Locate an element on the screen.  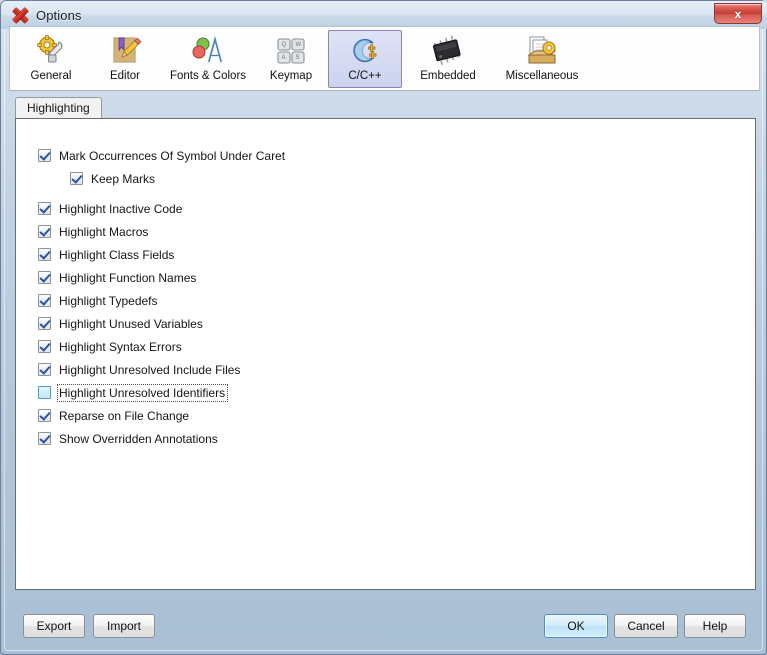
option-row: Highlight Class Fields is located at coordinates (162, 254).